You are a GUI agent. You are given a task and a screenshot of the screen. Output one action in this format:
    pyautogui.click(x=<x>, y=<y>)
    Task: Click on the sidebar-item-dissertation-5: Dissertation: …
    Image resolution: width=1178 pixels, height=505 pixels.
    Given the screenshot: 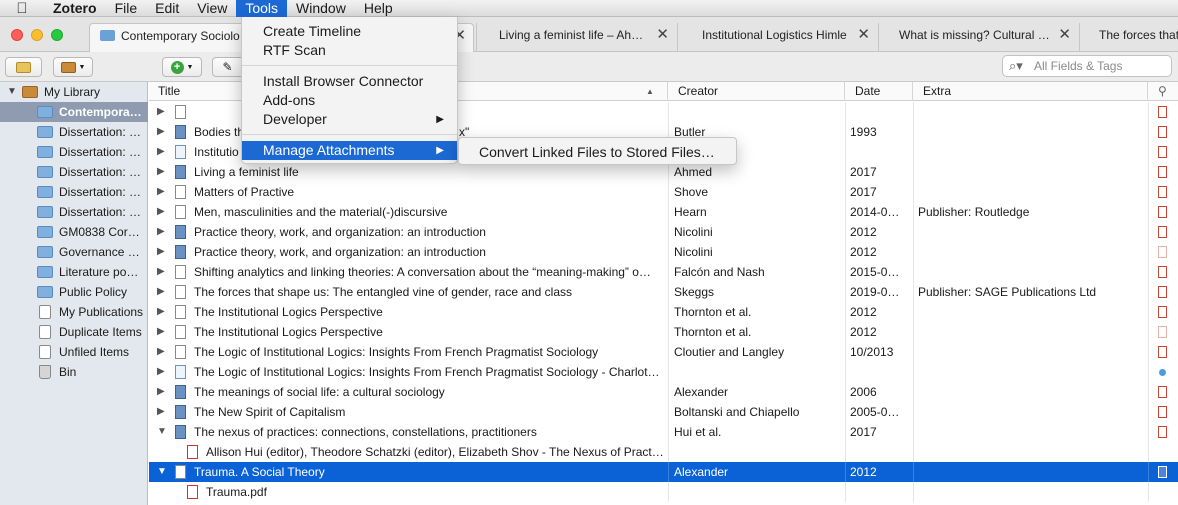 What is the action you would take?
    pyautogui.click(x=74, y=212)
    